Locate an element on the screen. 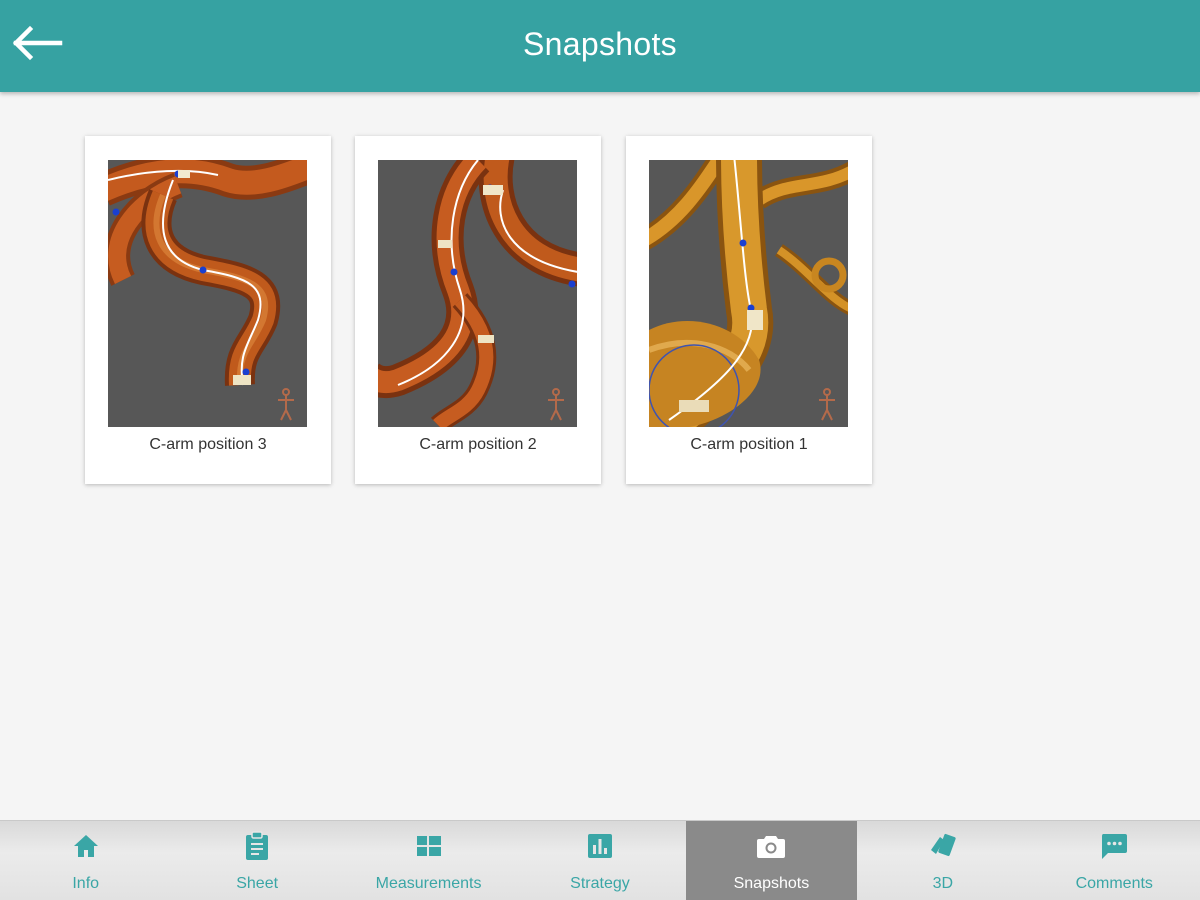 This screenshot has height=900, width=1200. tab-label: Snapshots is located at coordinates (771, 883).